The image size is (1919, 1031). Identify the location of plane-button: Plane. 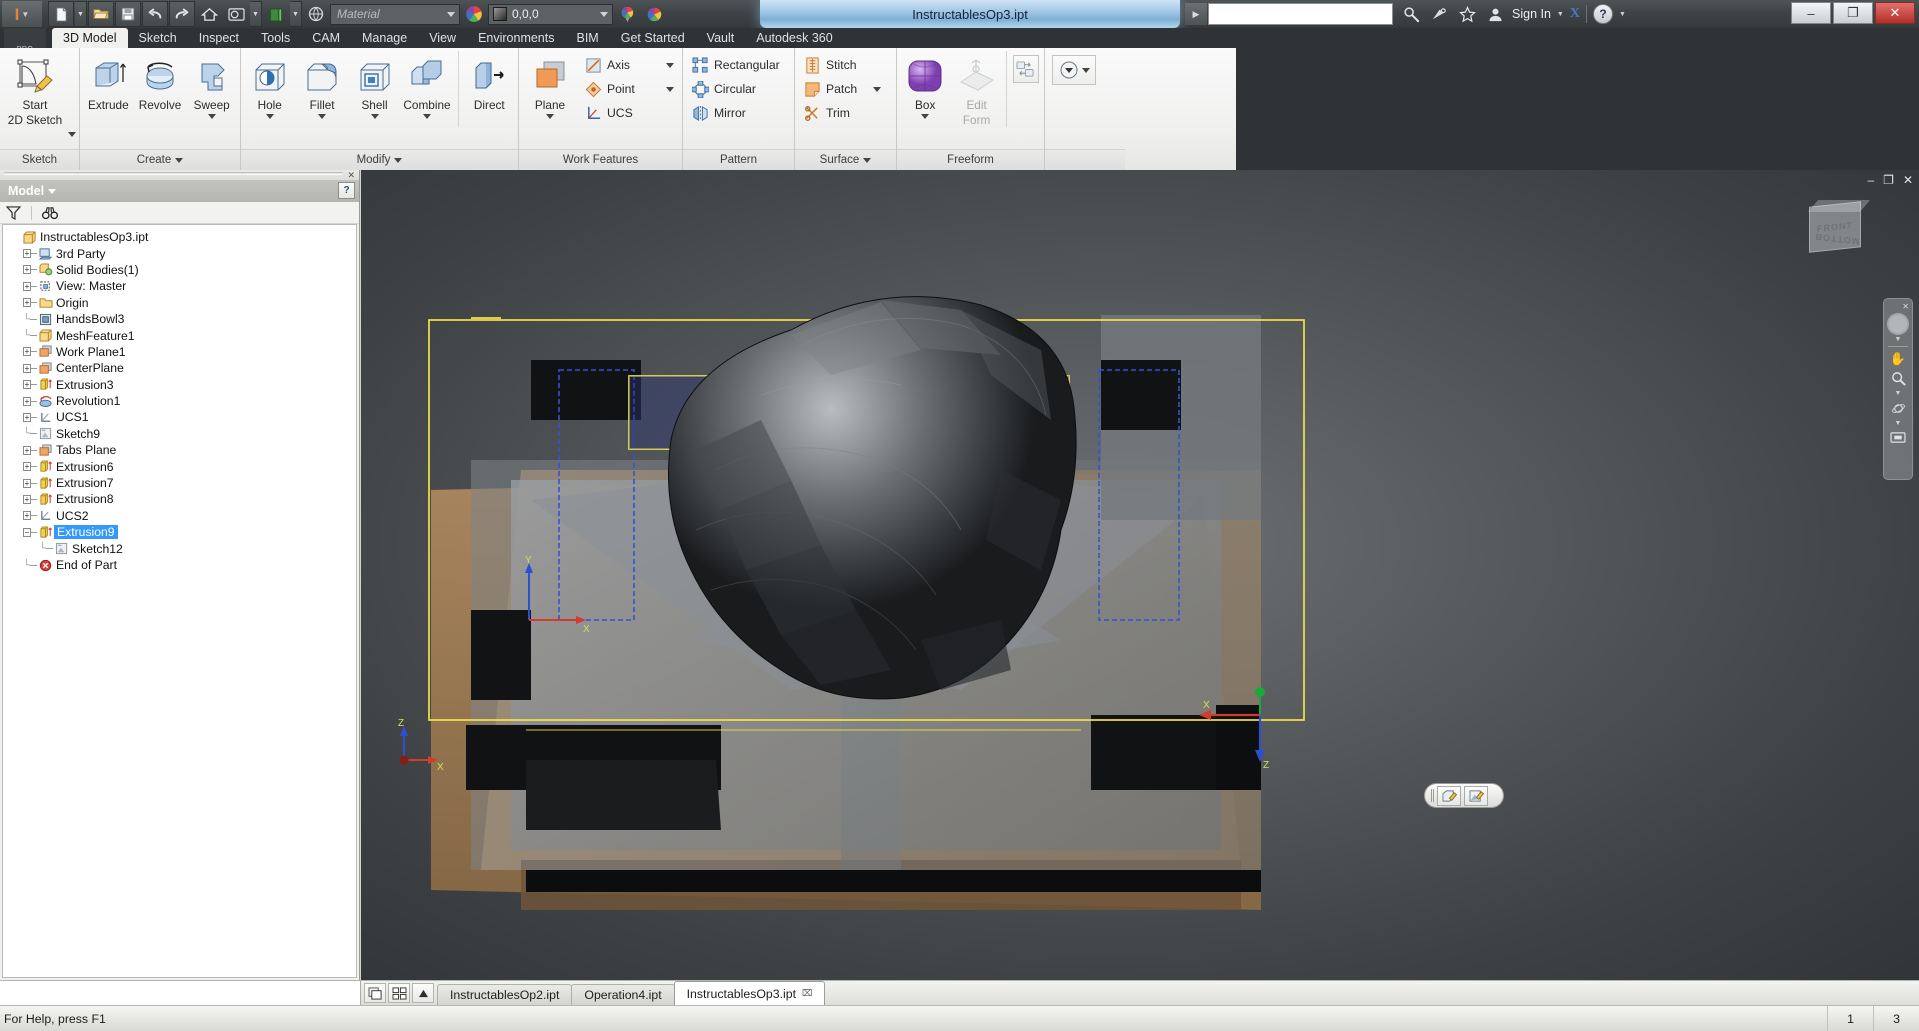
(550, 85).